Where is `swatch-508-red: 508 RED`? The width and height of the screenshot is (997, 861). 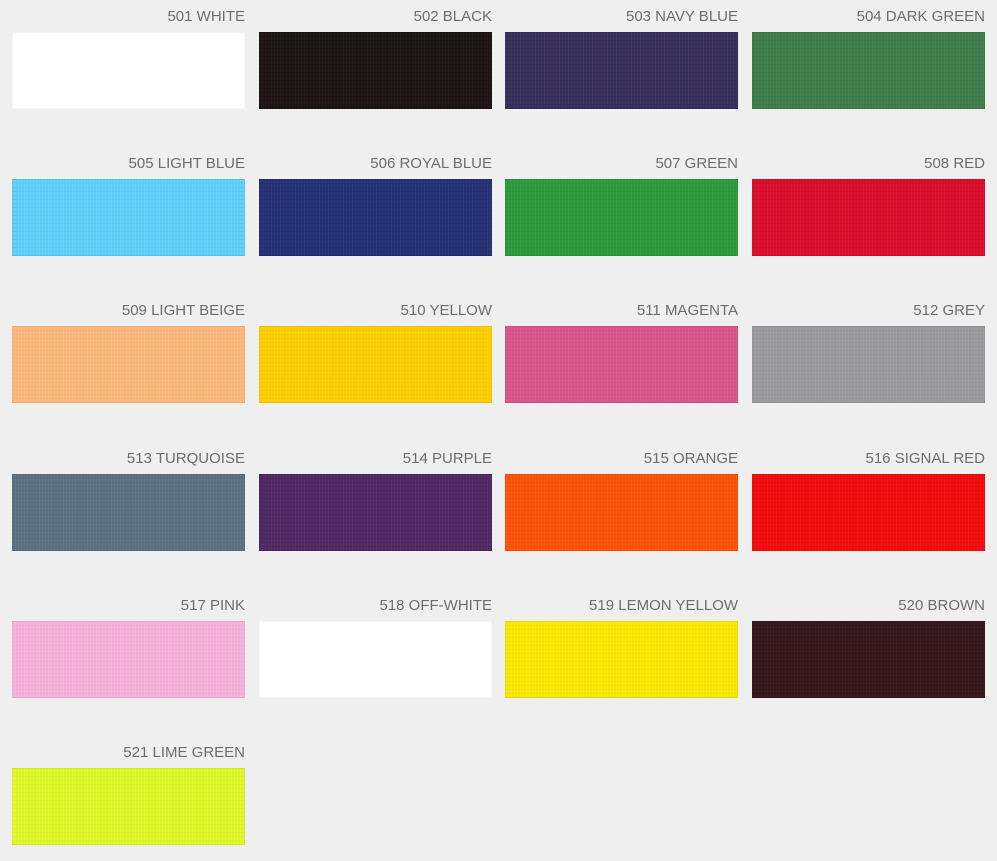
swatch-508-red: 508 RED is located at coordinates (868, 205).